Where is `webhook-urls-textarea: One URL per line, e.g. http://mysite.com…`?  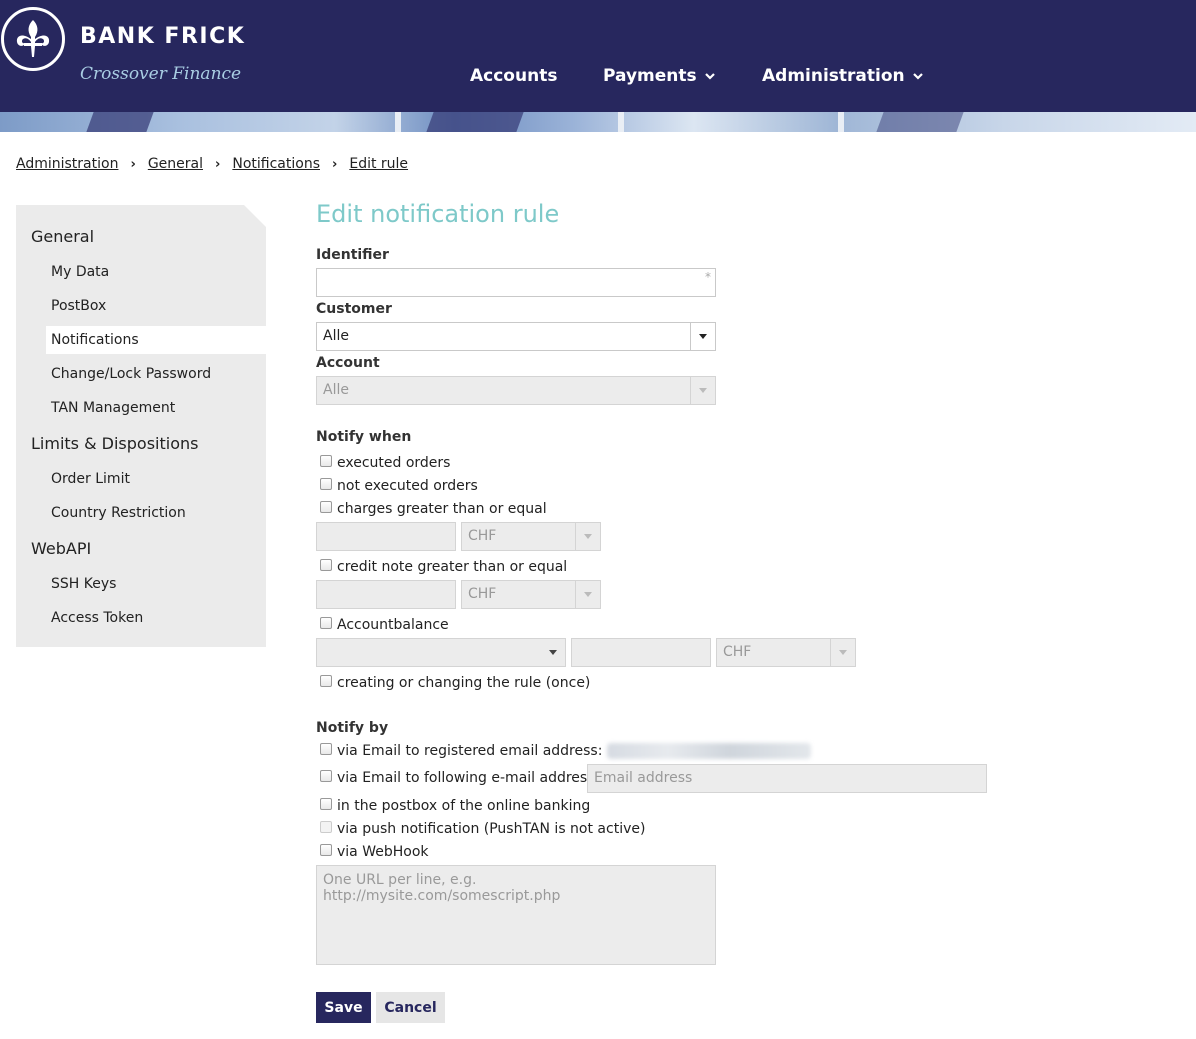 webhook-urls-textarea: One URL per line, e.g. http://mysite.com… is located at coordinates (516, 915).